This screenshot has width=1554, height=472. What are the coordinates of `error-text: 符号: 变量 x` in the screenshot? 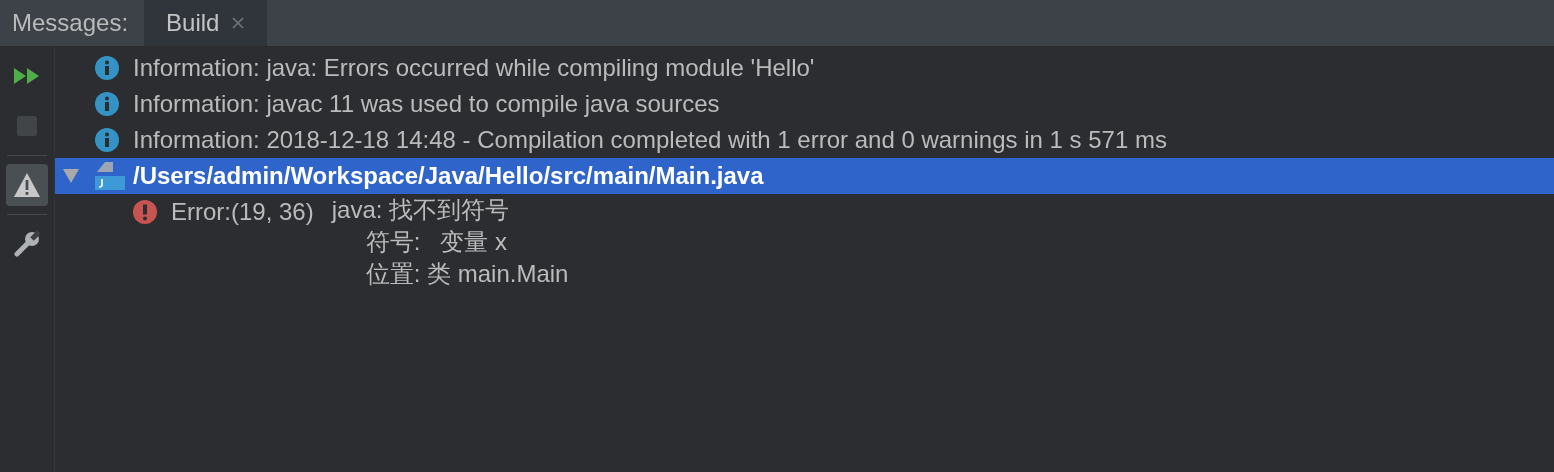 It's located at (436, 242).